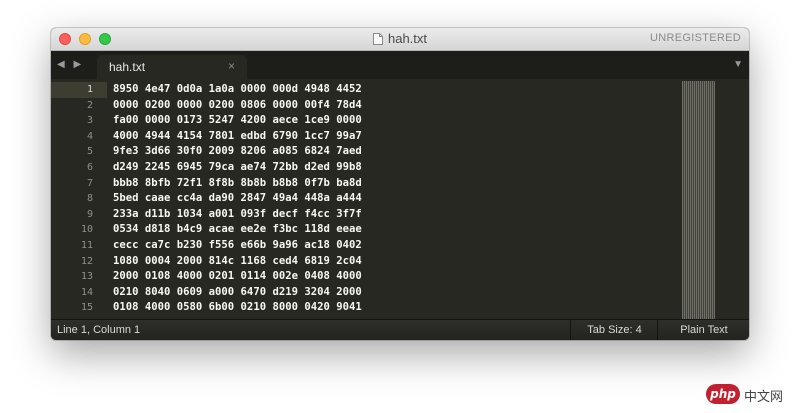  Describe the element at coordinates (89, 89) in the screenshot. I see `line-number: 1` at that location.